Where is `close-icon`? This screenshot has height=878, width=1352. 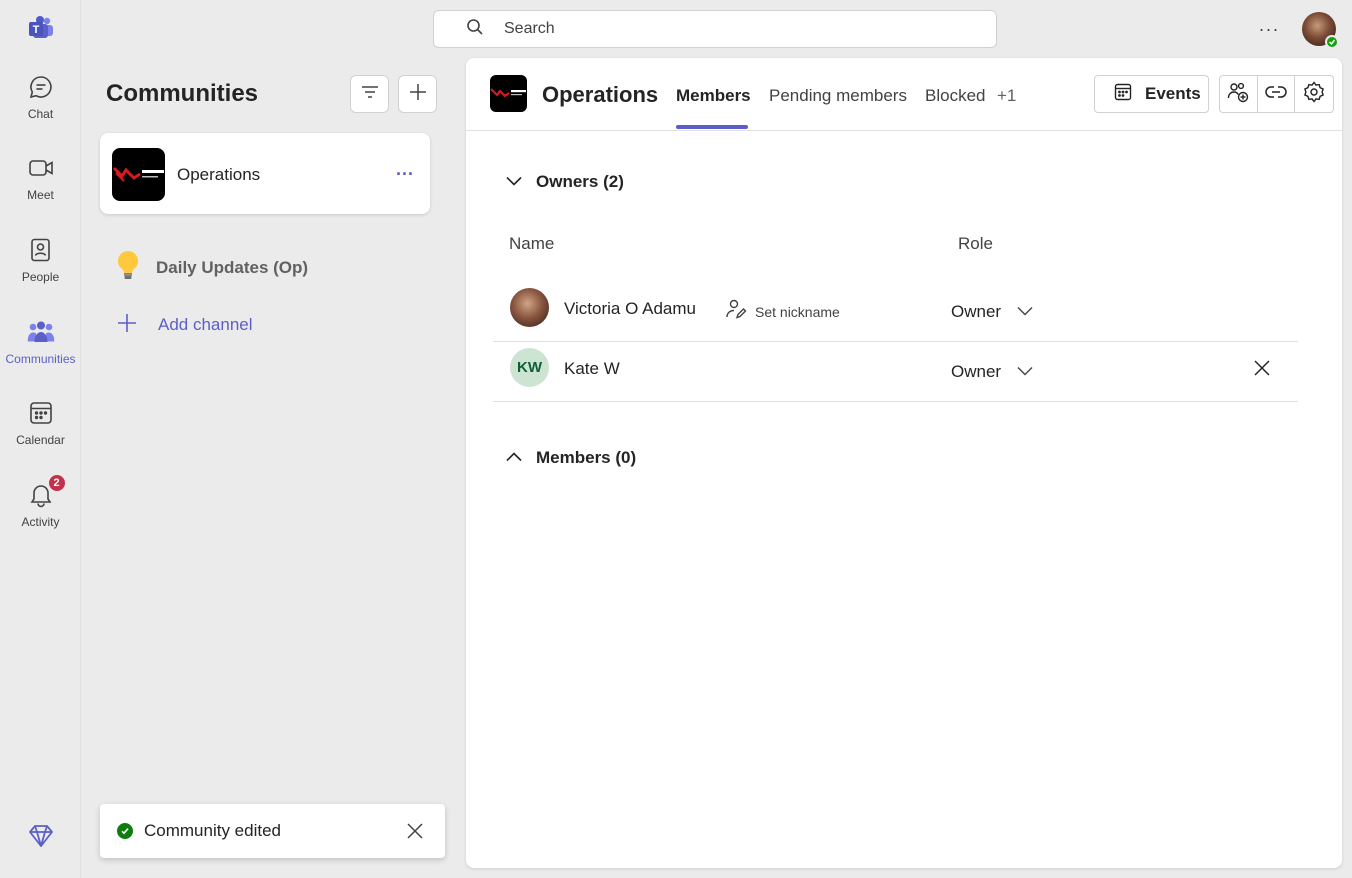
close-icon is located at coordinates (415, 831).